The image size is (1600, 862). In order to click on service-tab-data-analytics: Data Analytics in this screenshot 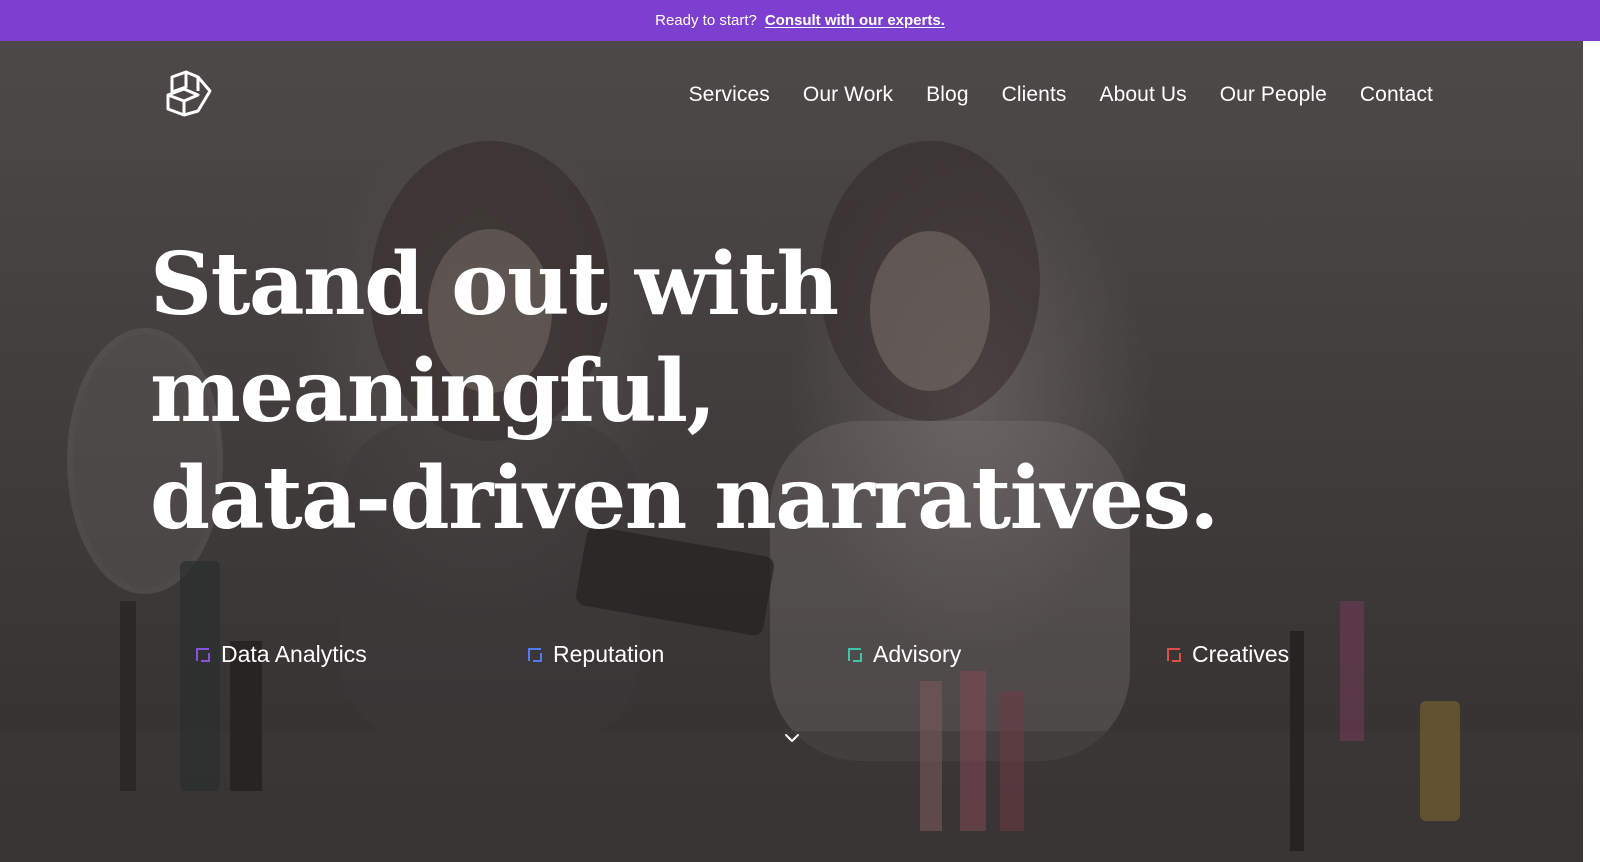, I will do `click(281, 654)`.